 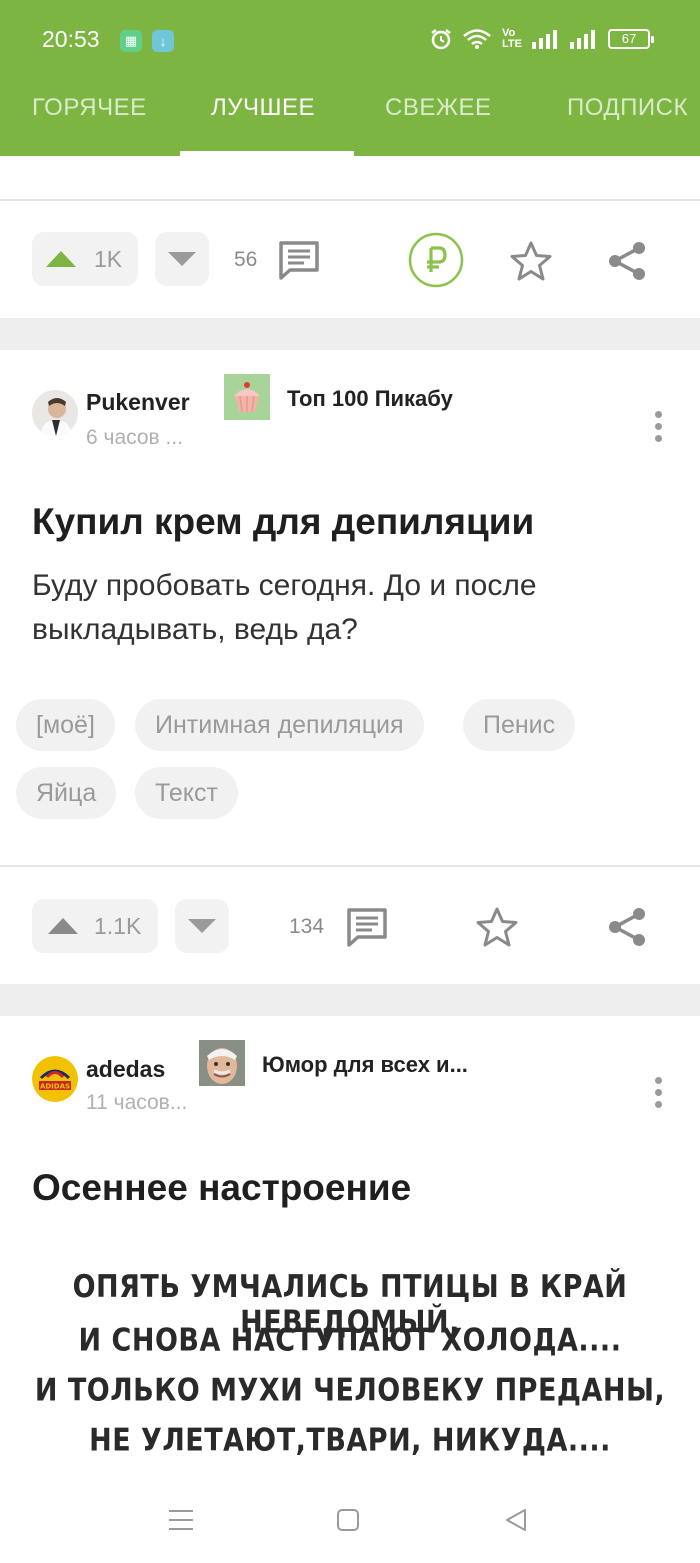 I want to click on status-time: 20:53, so click(x=71, y=39).